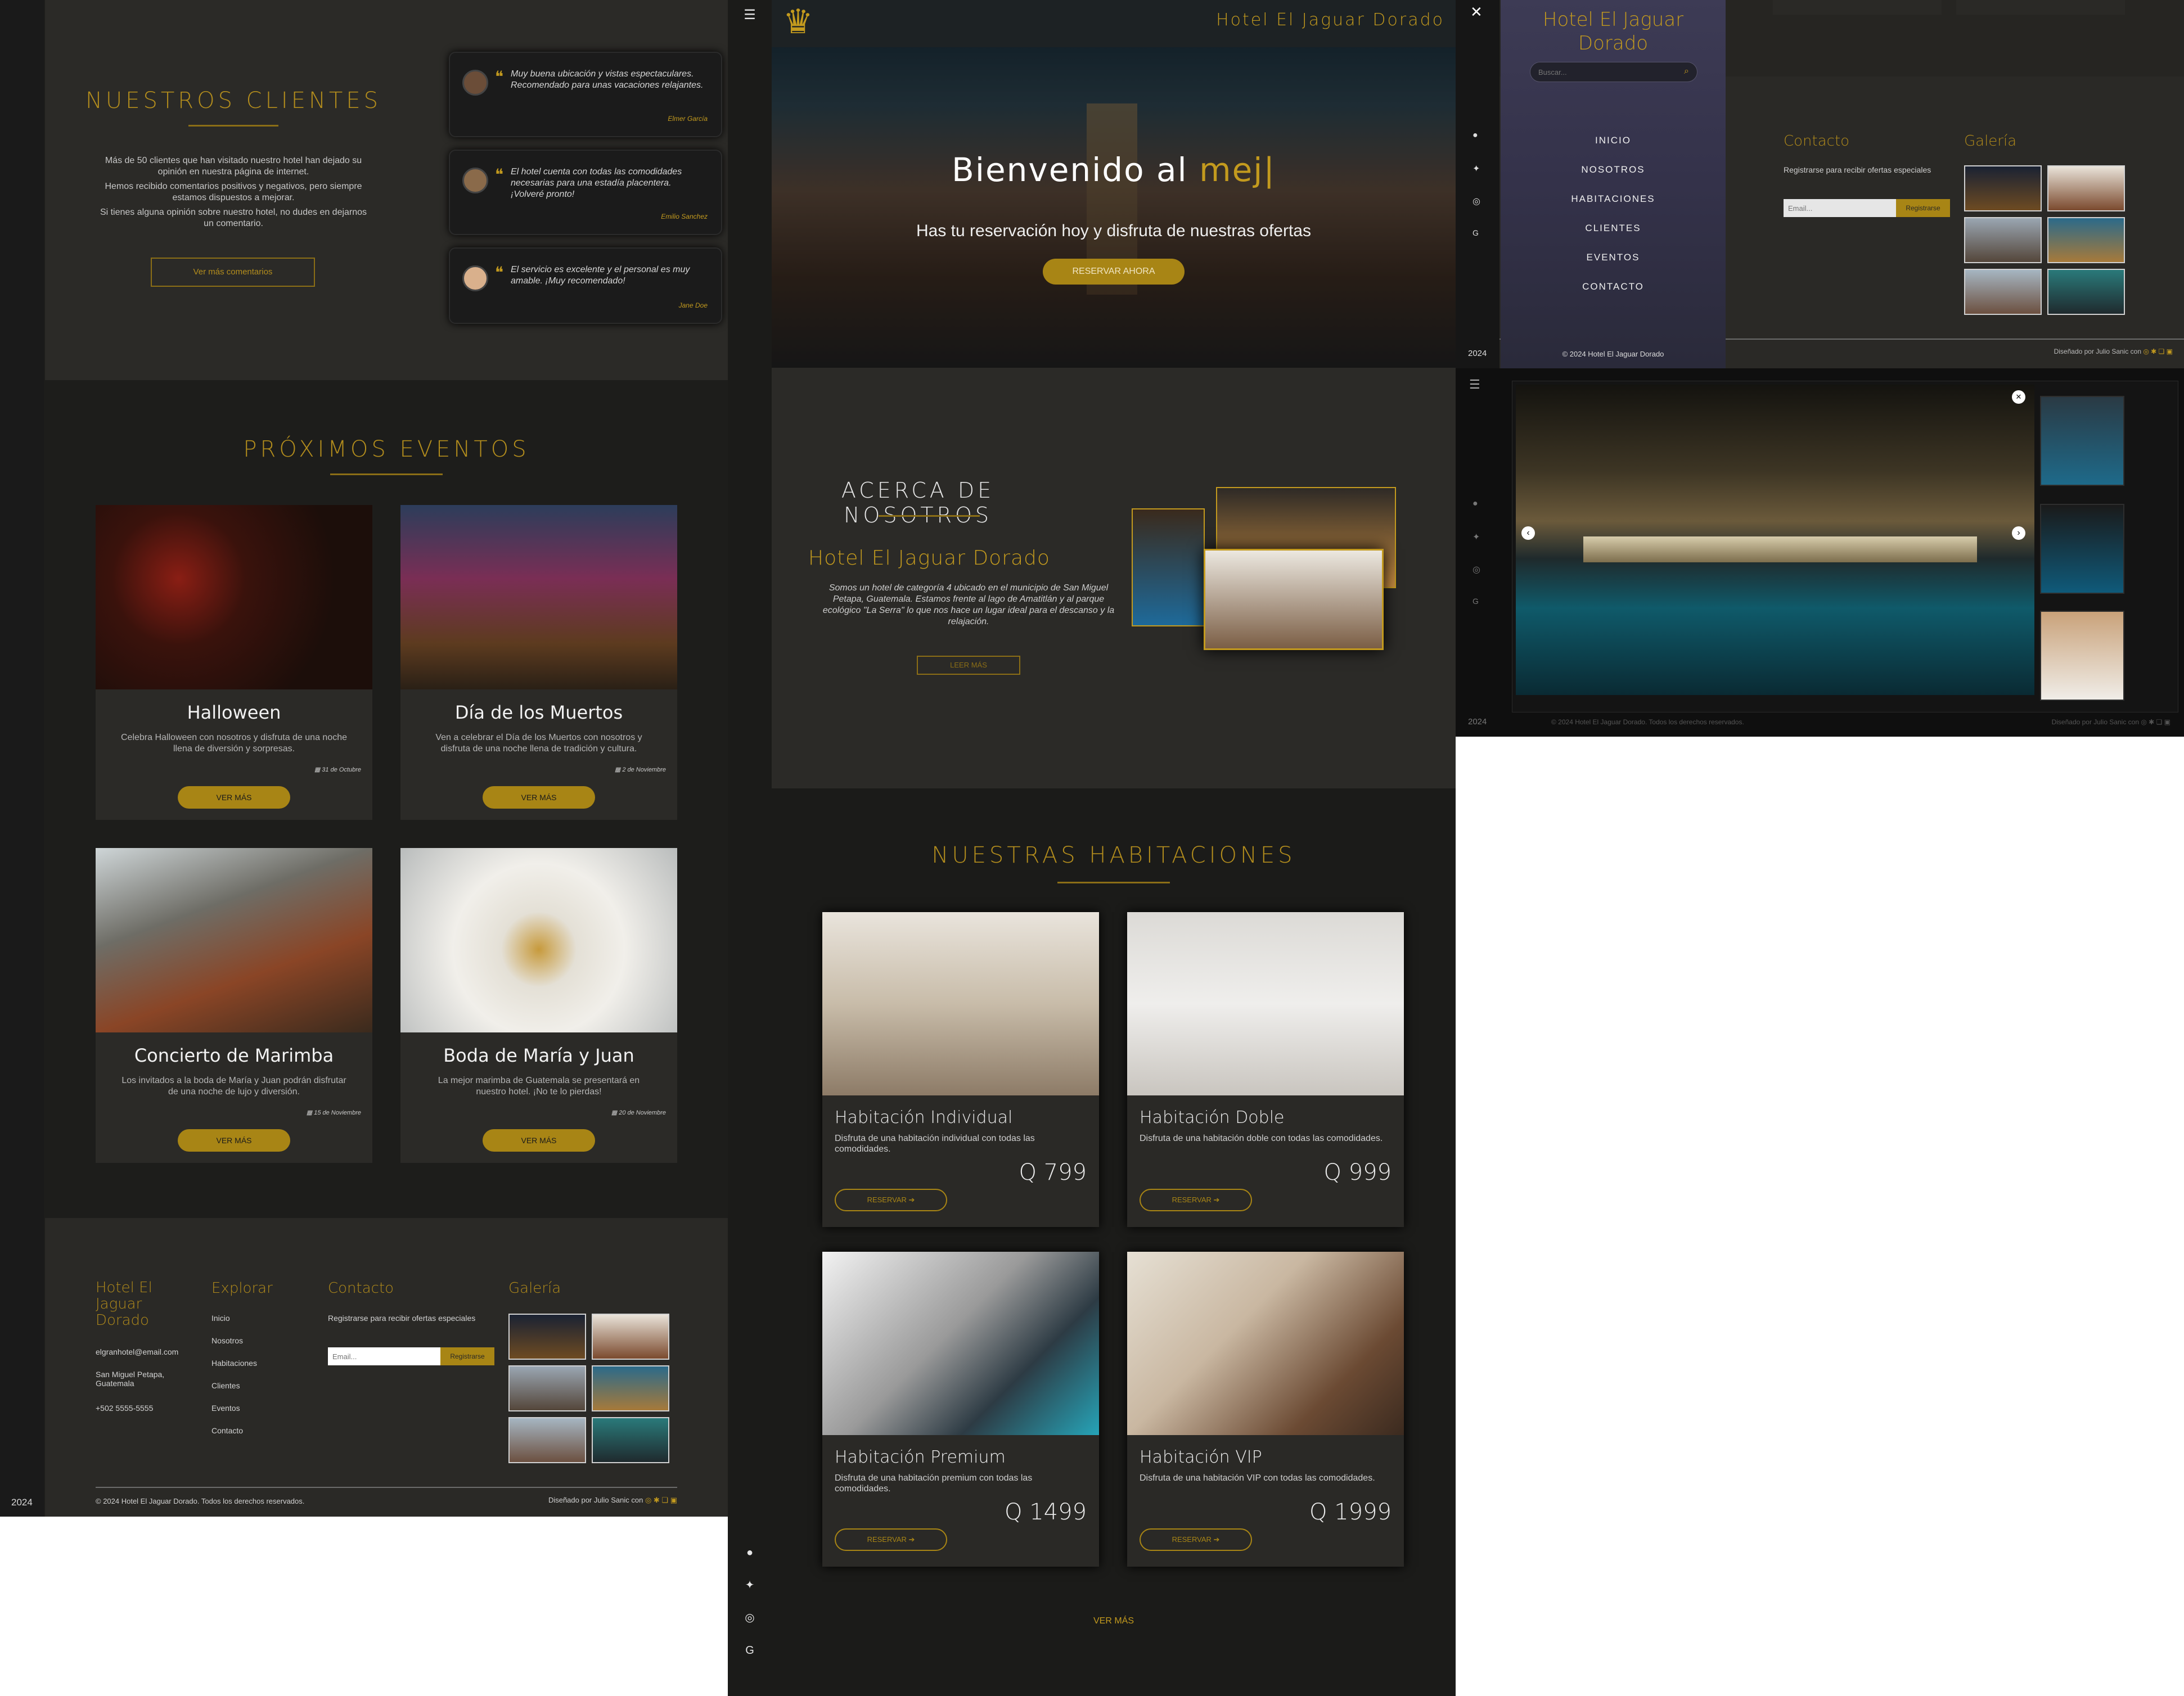  I want to click on menu-item-contacto: CONTACTO, so click(1613, 295).